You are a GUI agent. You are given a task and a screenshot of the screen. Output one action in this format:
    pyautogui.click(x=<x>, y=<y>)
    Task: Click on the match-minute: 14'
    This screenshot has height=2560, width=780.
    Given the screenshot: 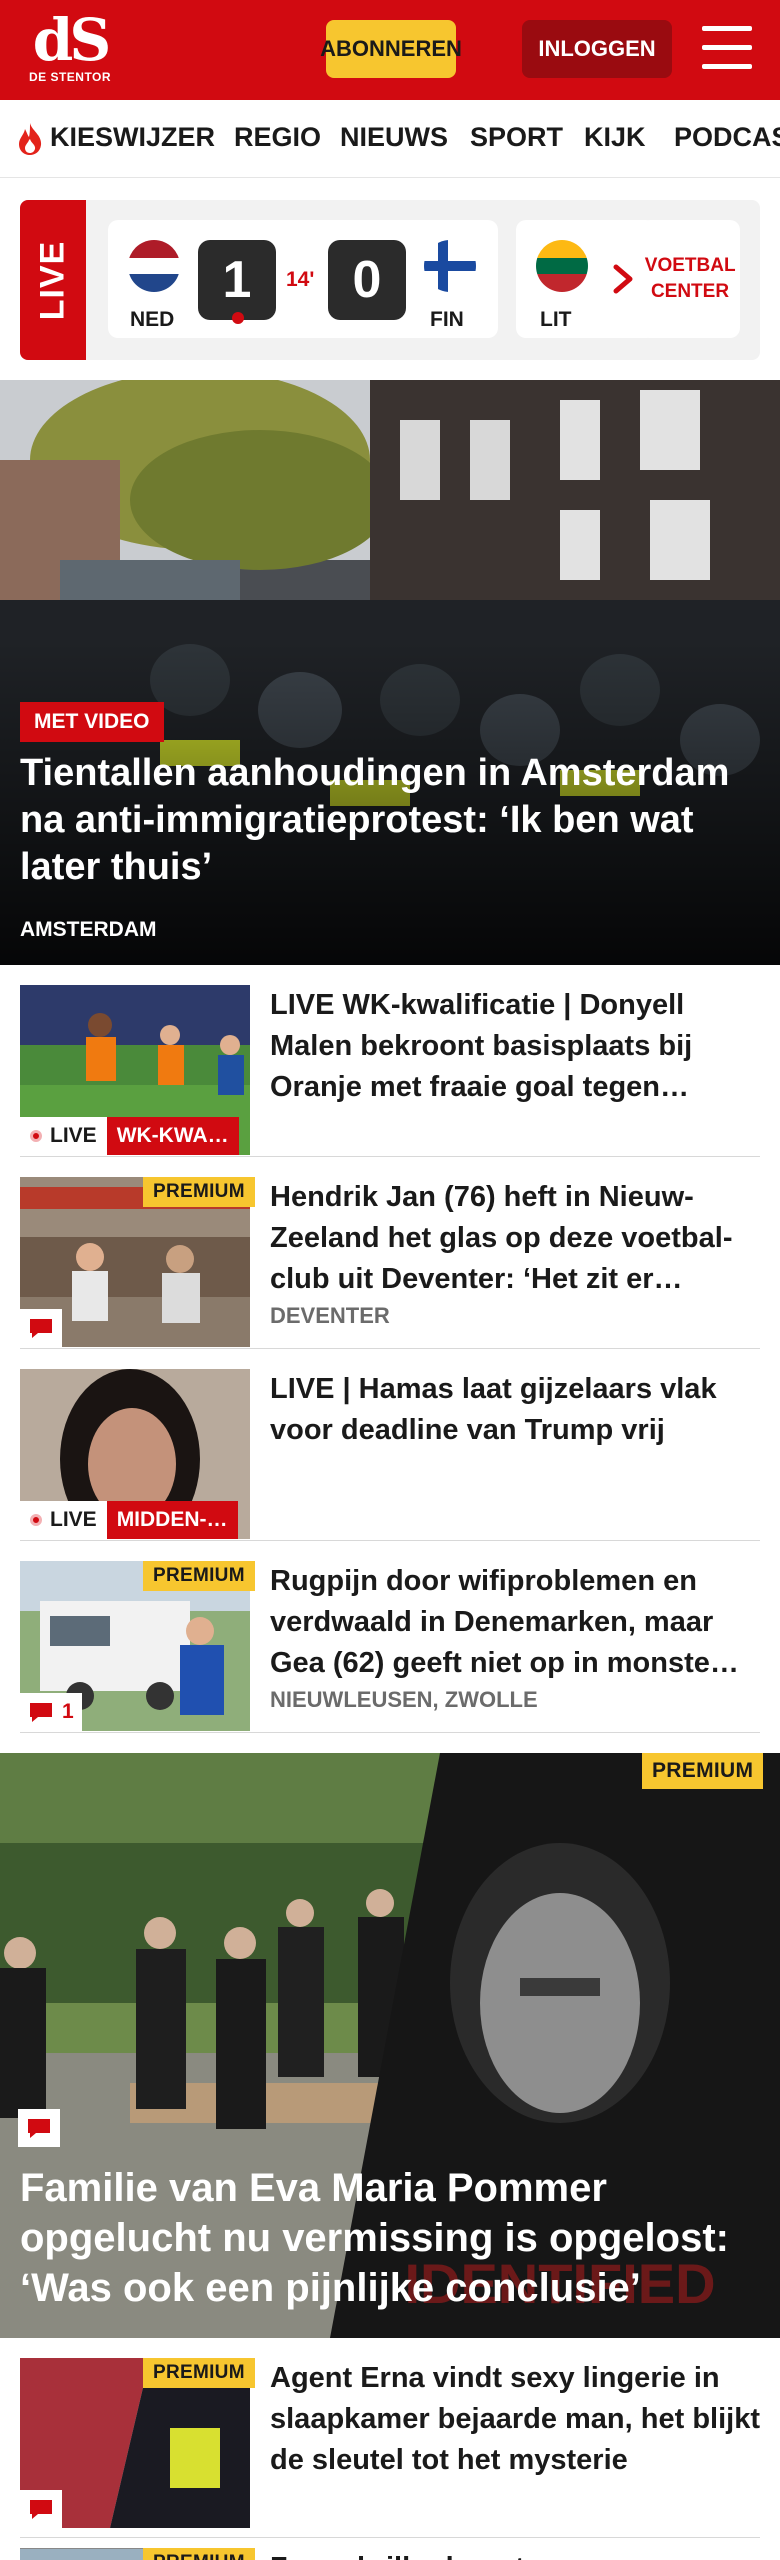 What is the action you would take?
    pyautogui.click(x=300, y=279)
    